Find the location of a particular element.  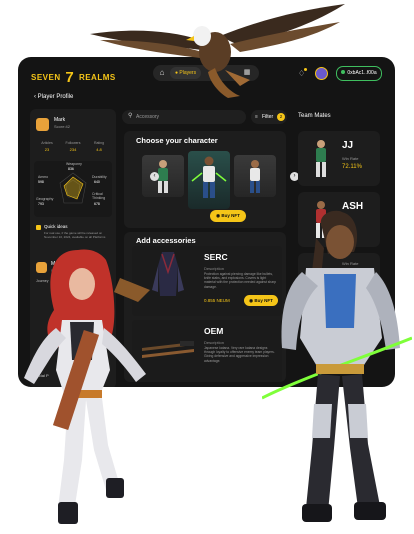

idea-icon is located at coordinates (38, 227).